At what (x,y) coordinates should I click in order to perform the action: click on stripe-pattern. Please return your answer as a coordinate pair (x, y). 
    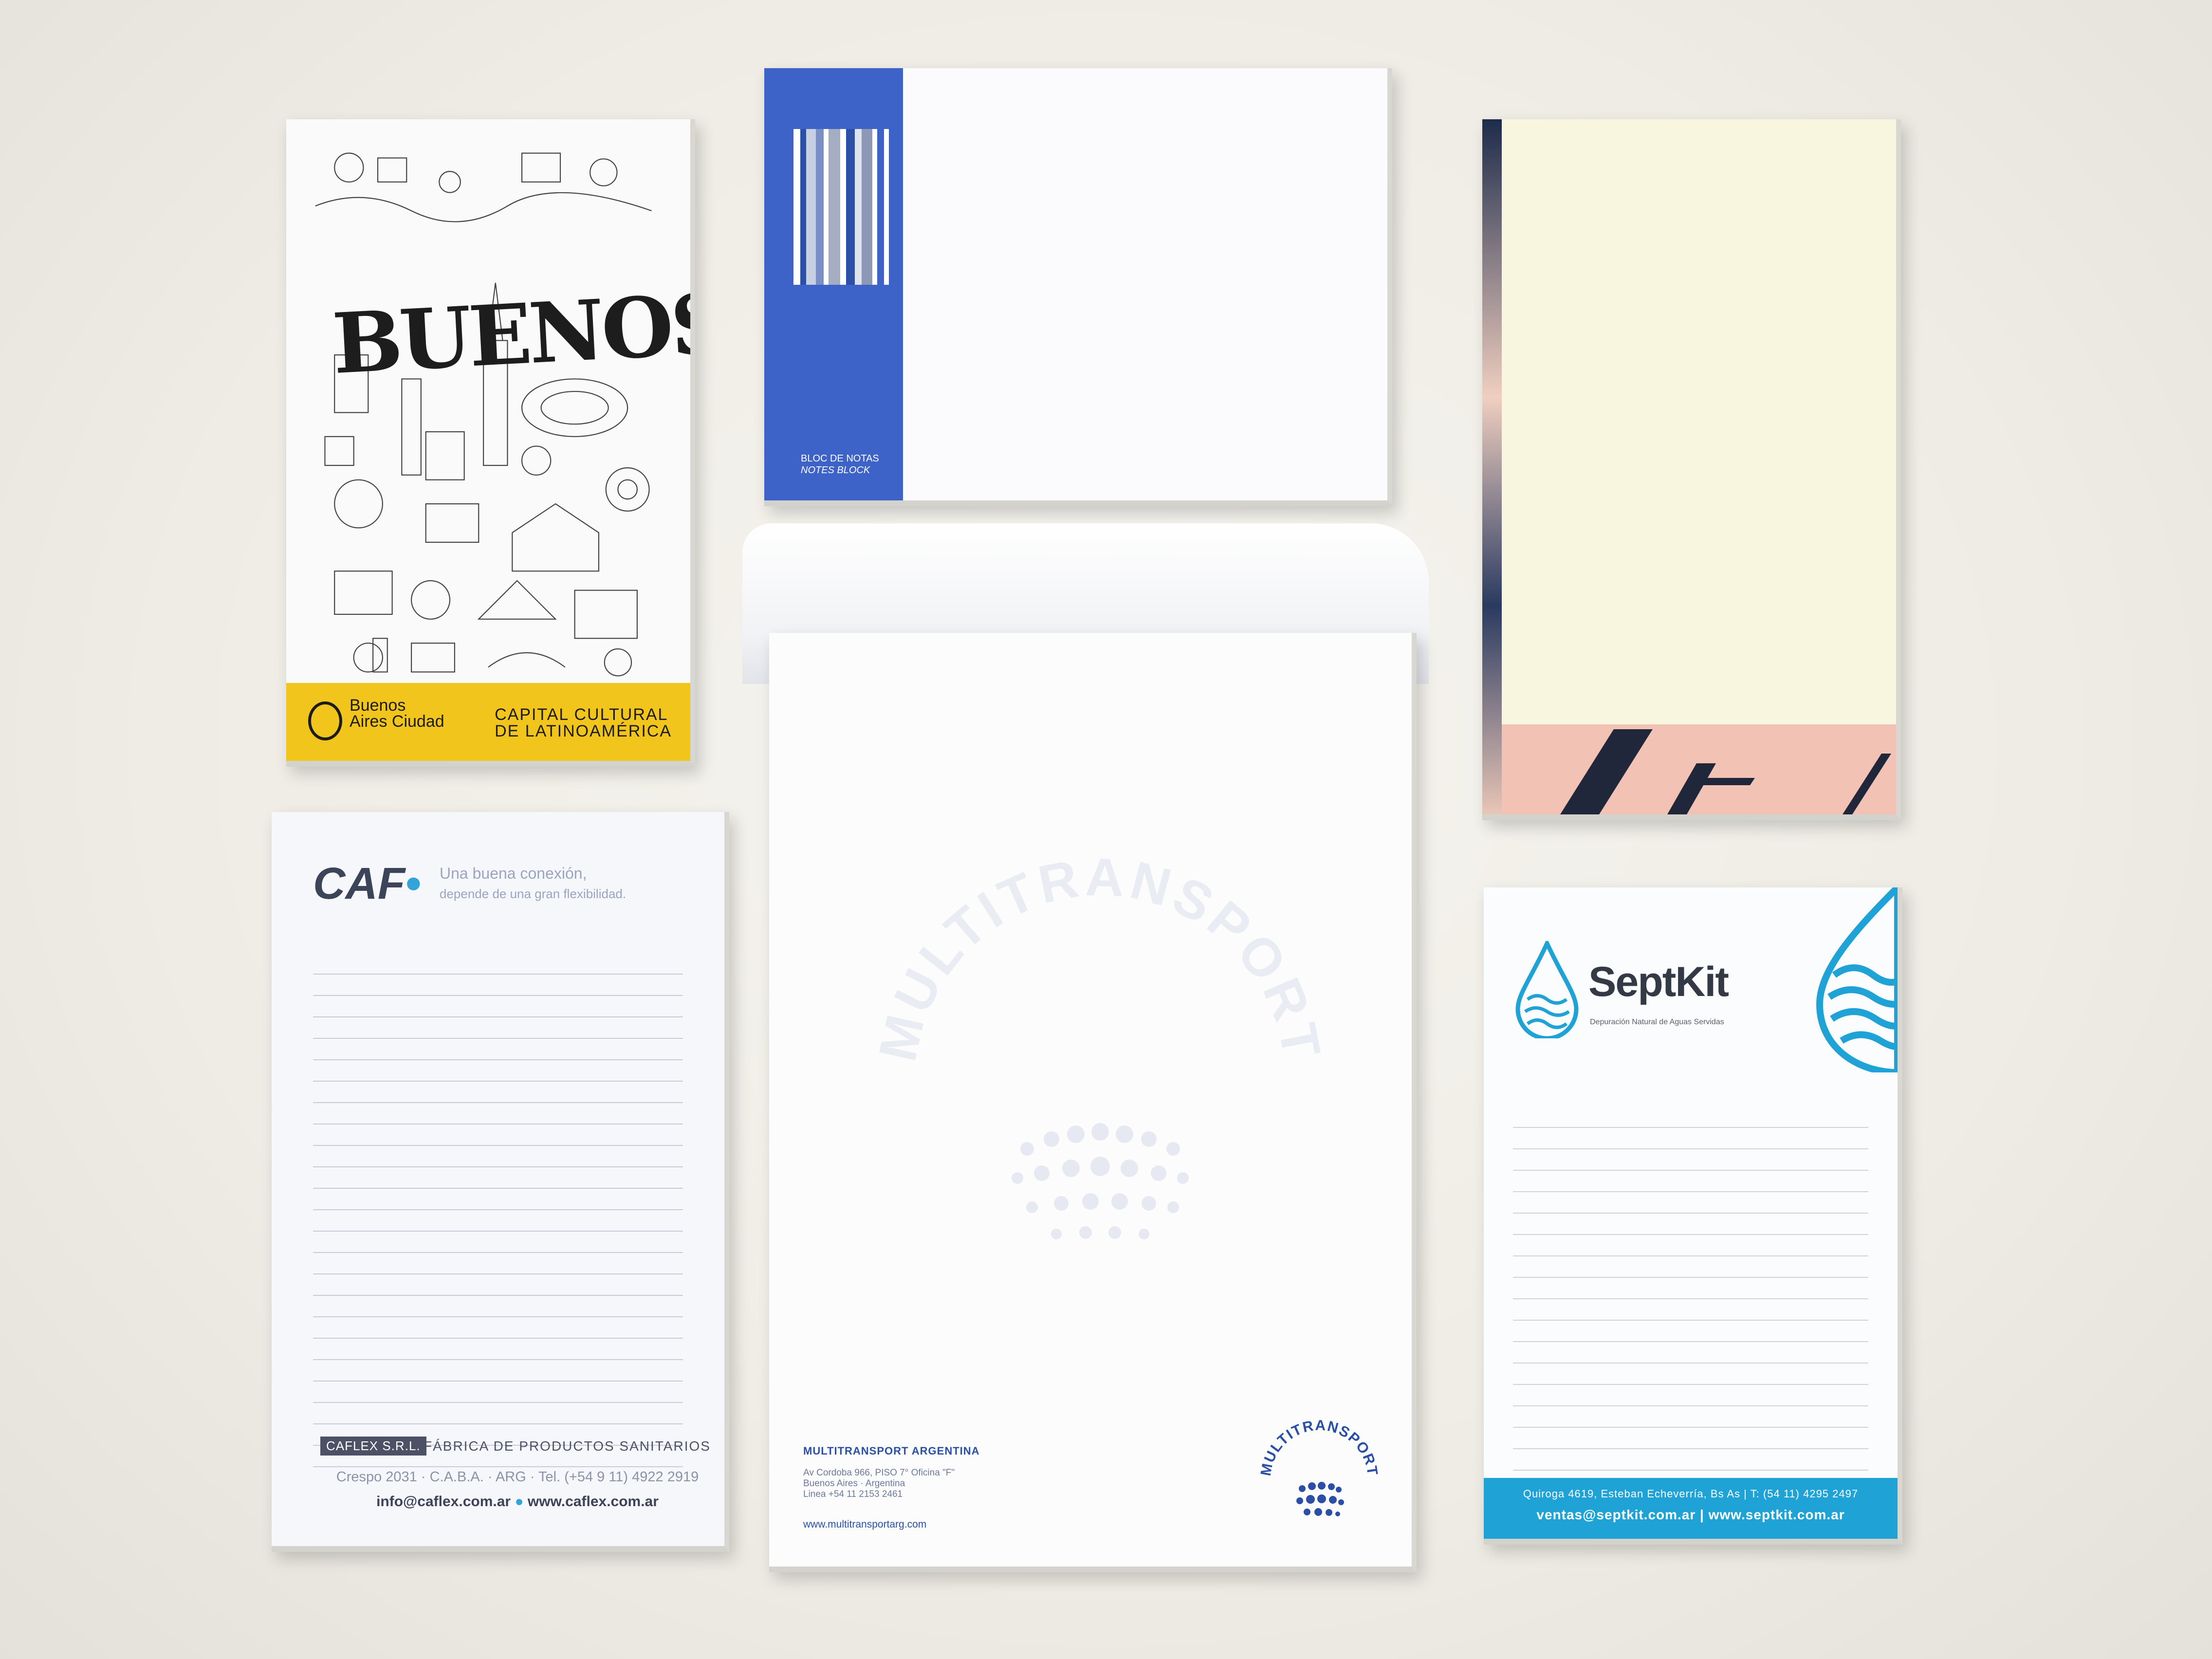
    Looking at the image, I should click on (833, 207).